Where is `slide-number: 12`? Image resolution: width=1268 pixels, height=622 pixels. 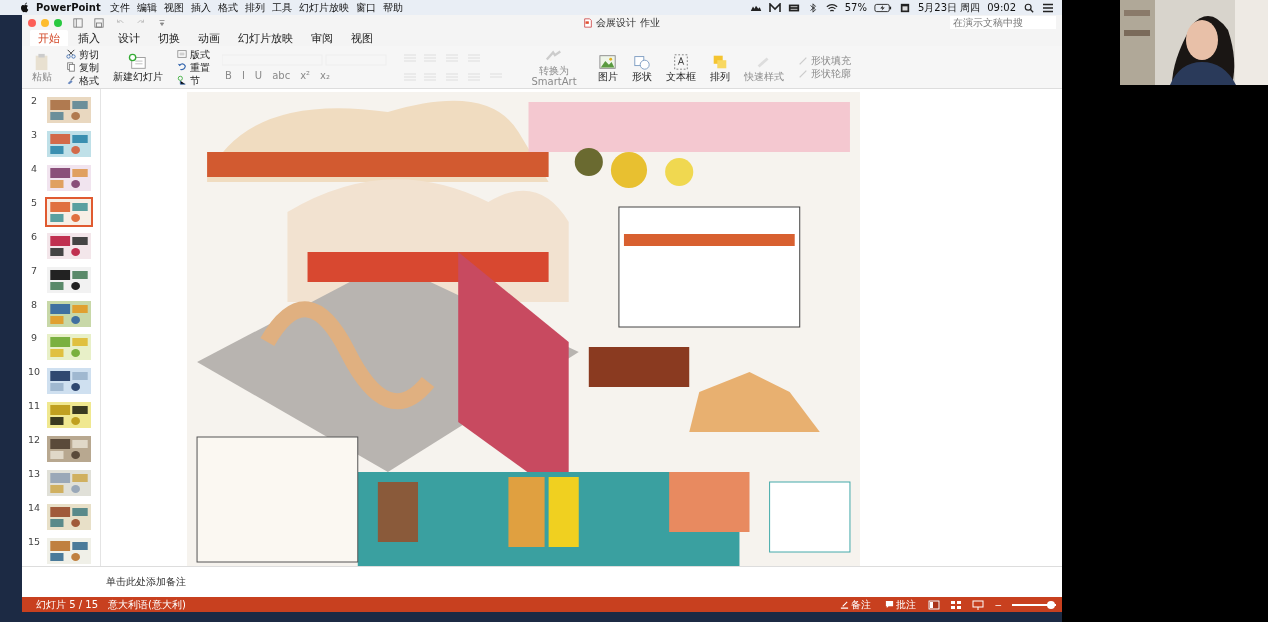 slide-number: 12 is located at coordinates (34, 440).